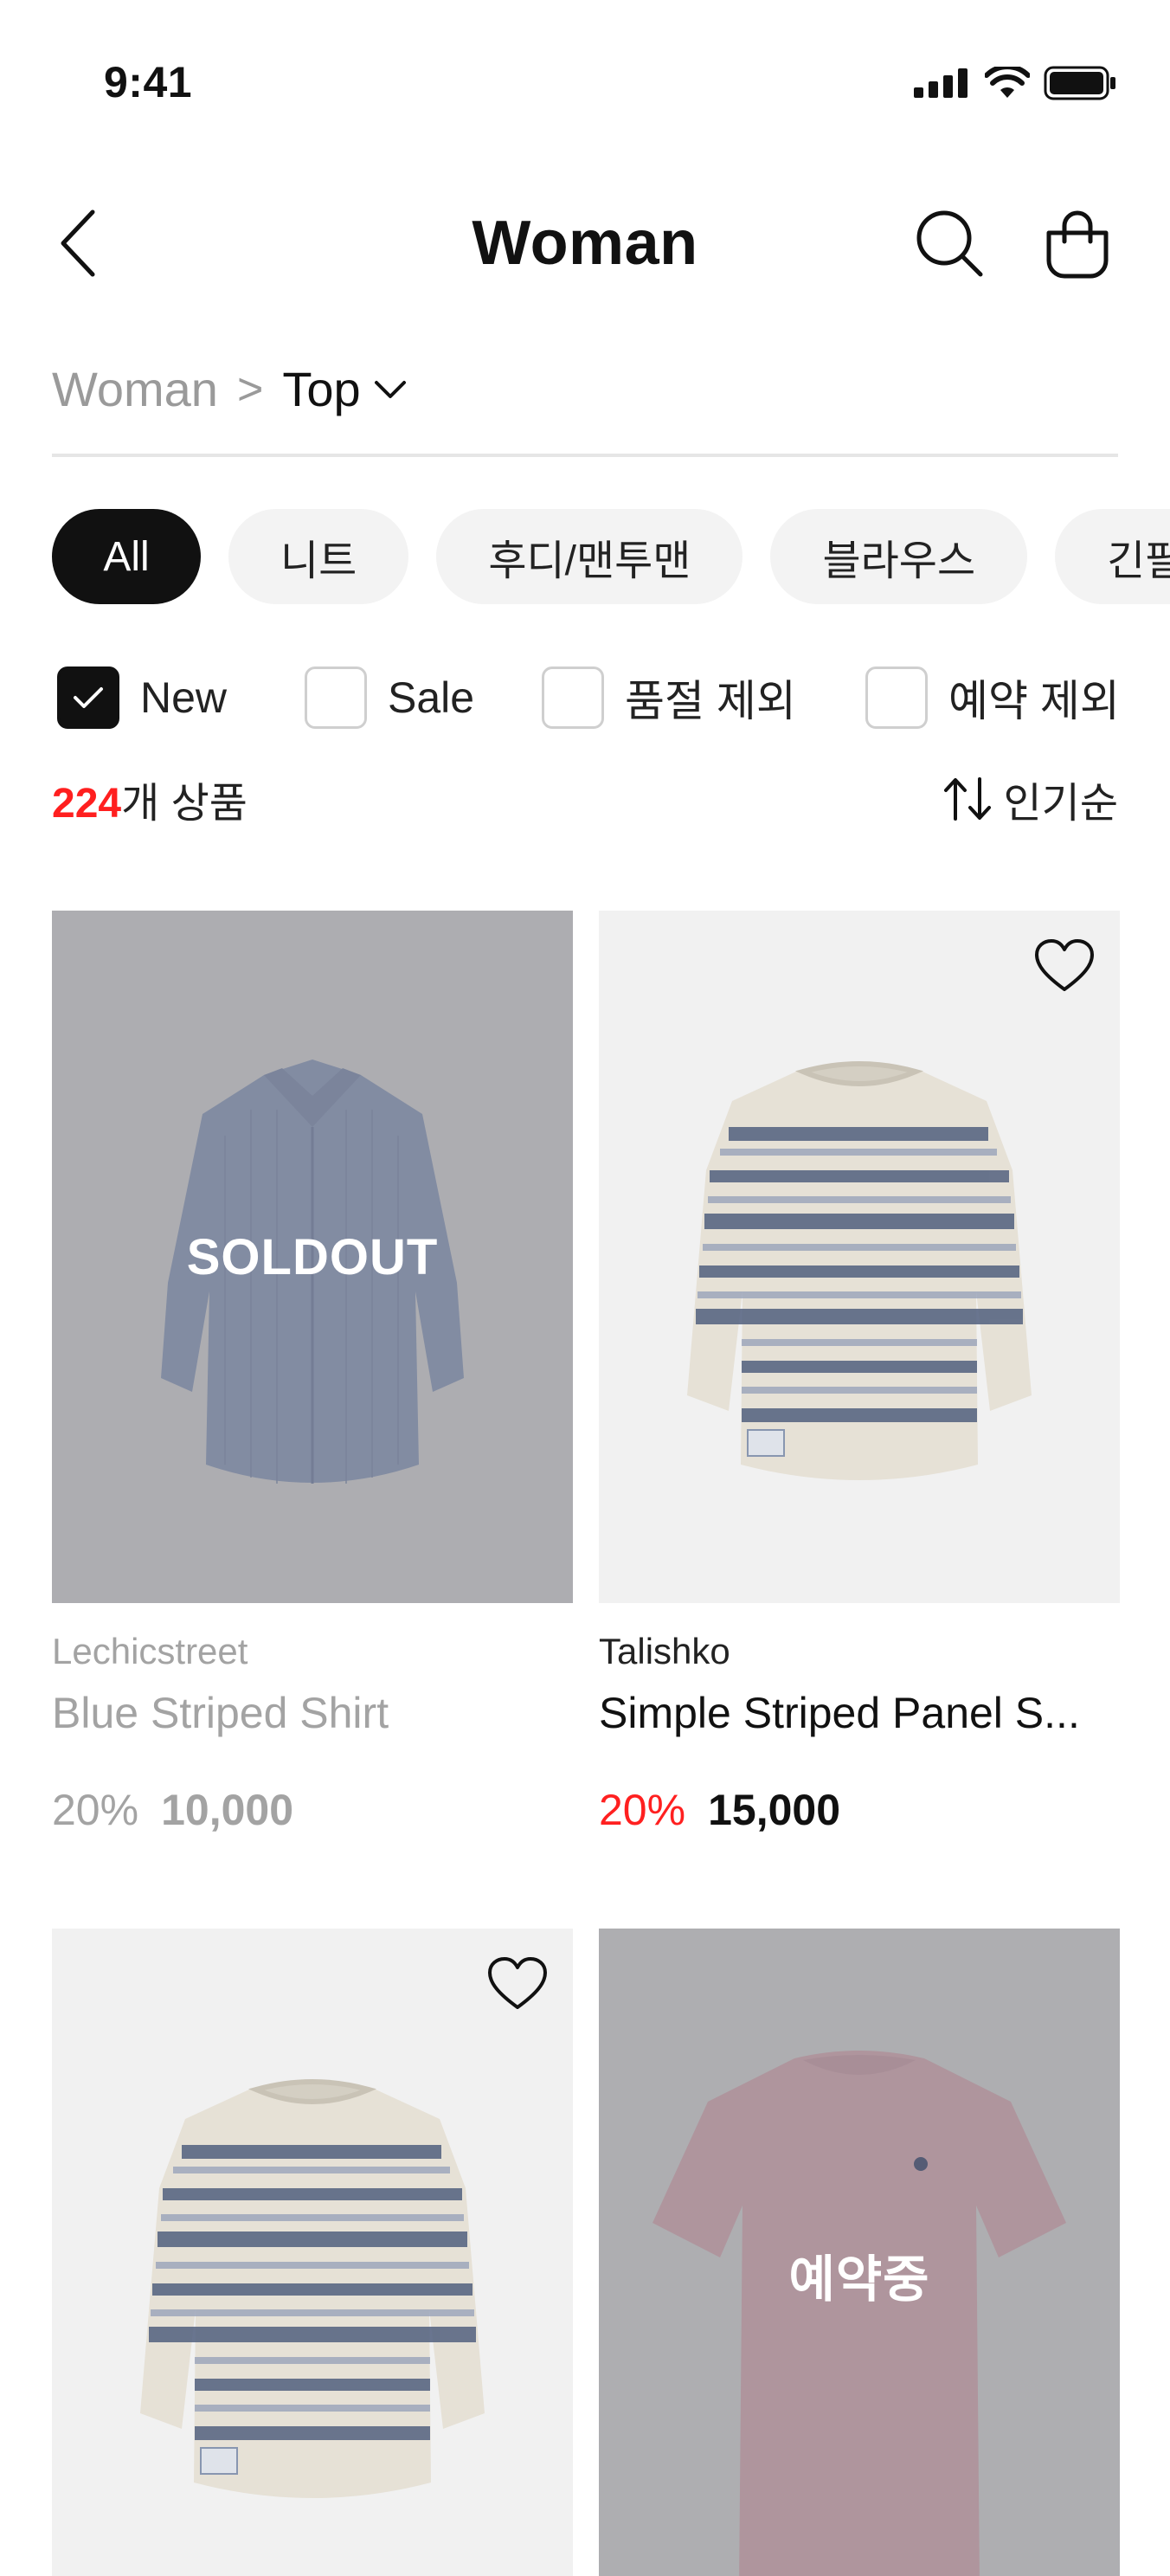 The width and height of the screenshot is (1170, 2576). I want to click on filter-sale: Sale, so click(389, 698).